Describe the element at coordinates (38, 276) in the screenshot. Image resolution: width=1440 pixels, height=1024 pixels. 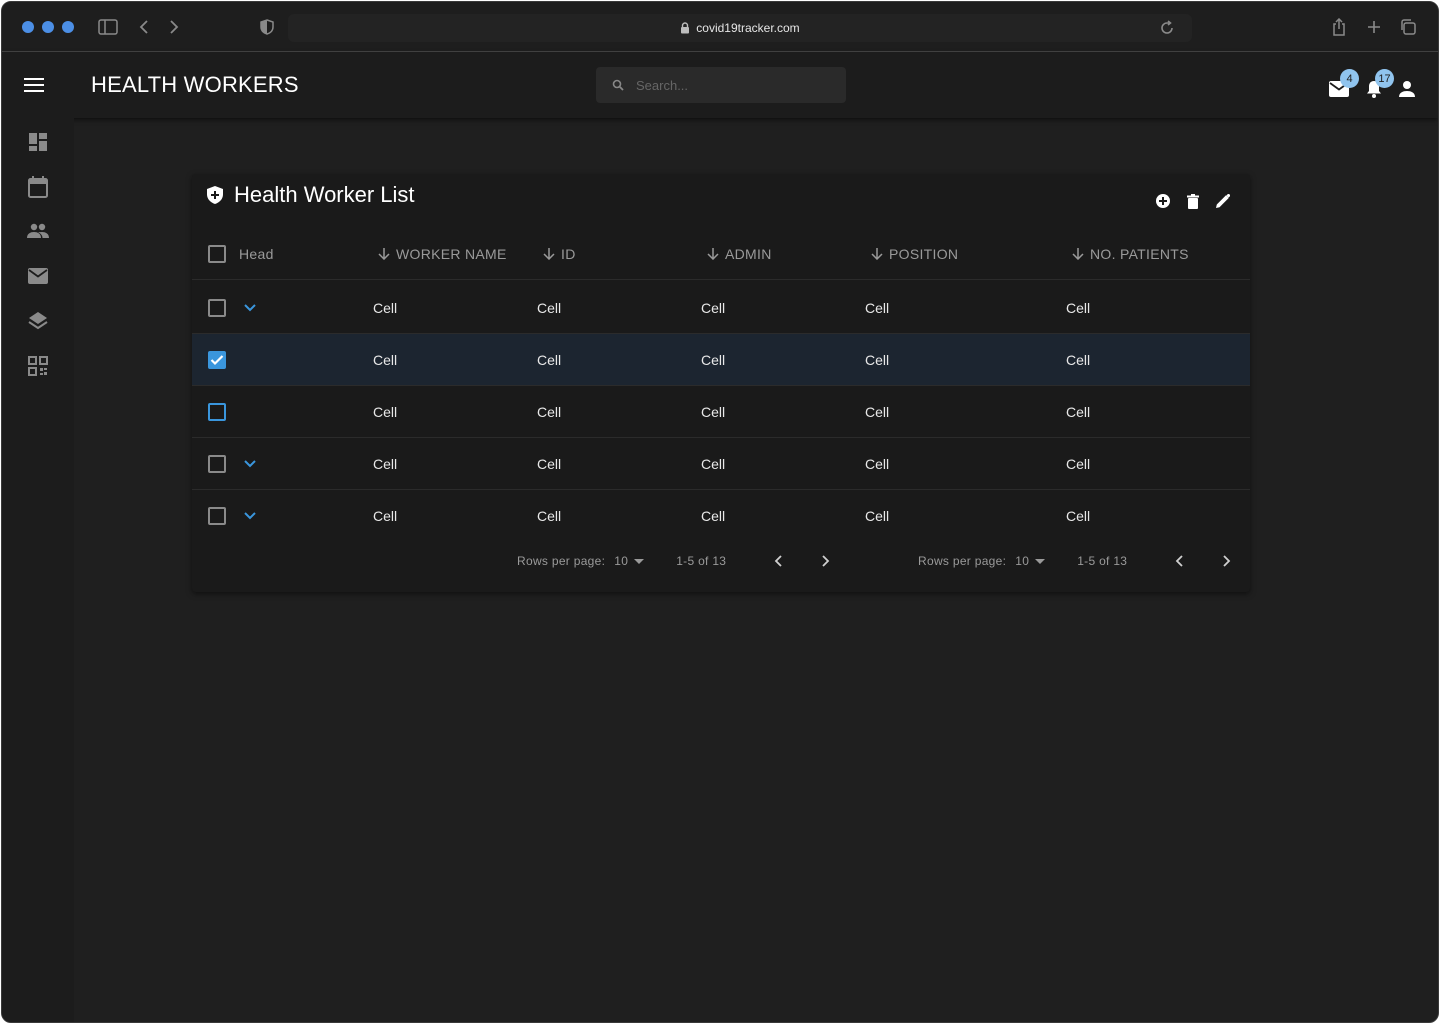
I see `mail-icon` at that location.